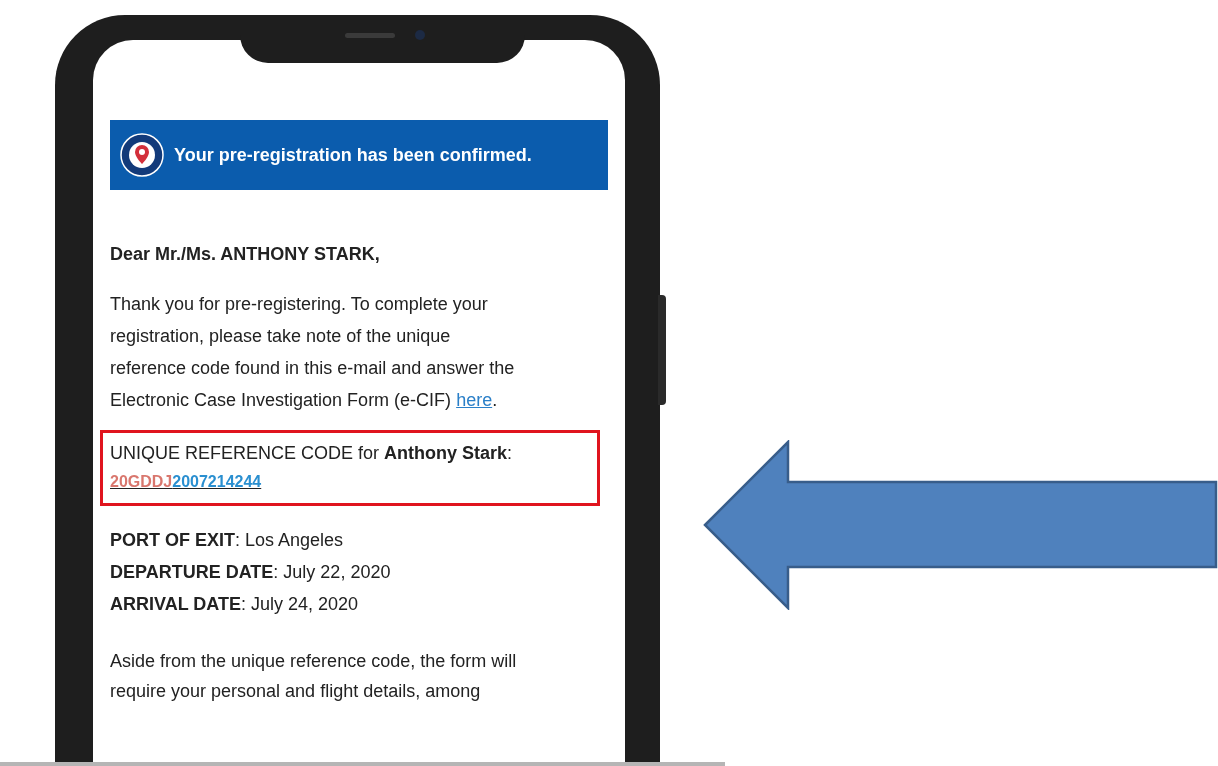 The width and height of the screenshot is (1218, 766). I want to click on speaker-icon, so click(370, 35).